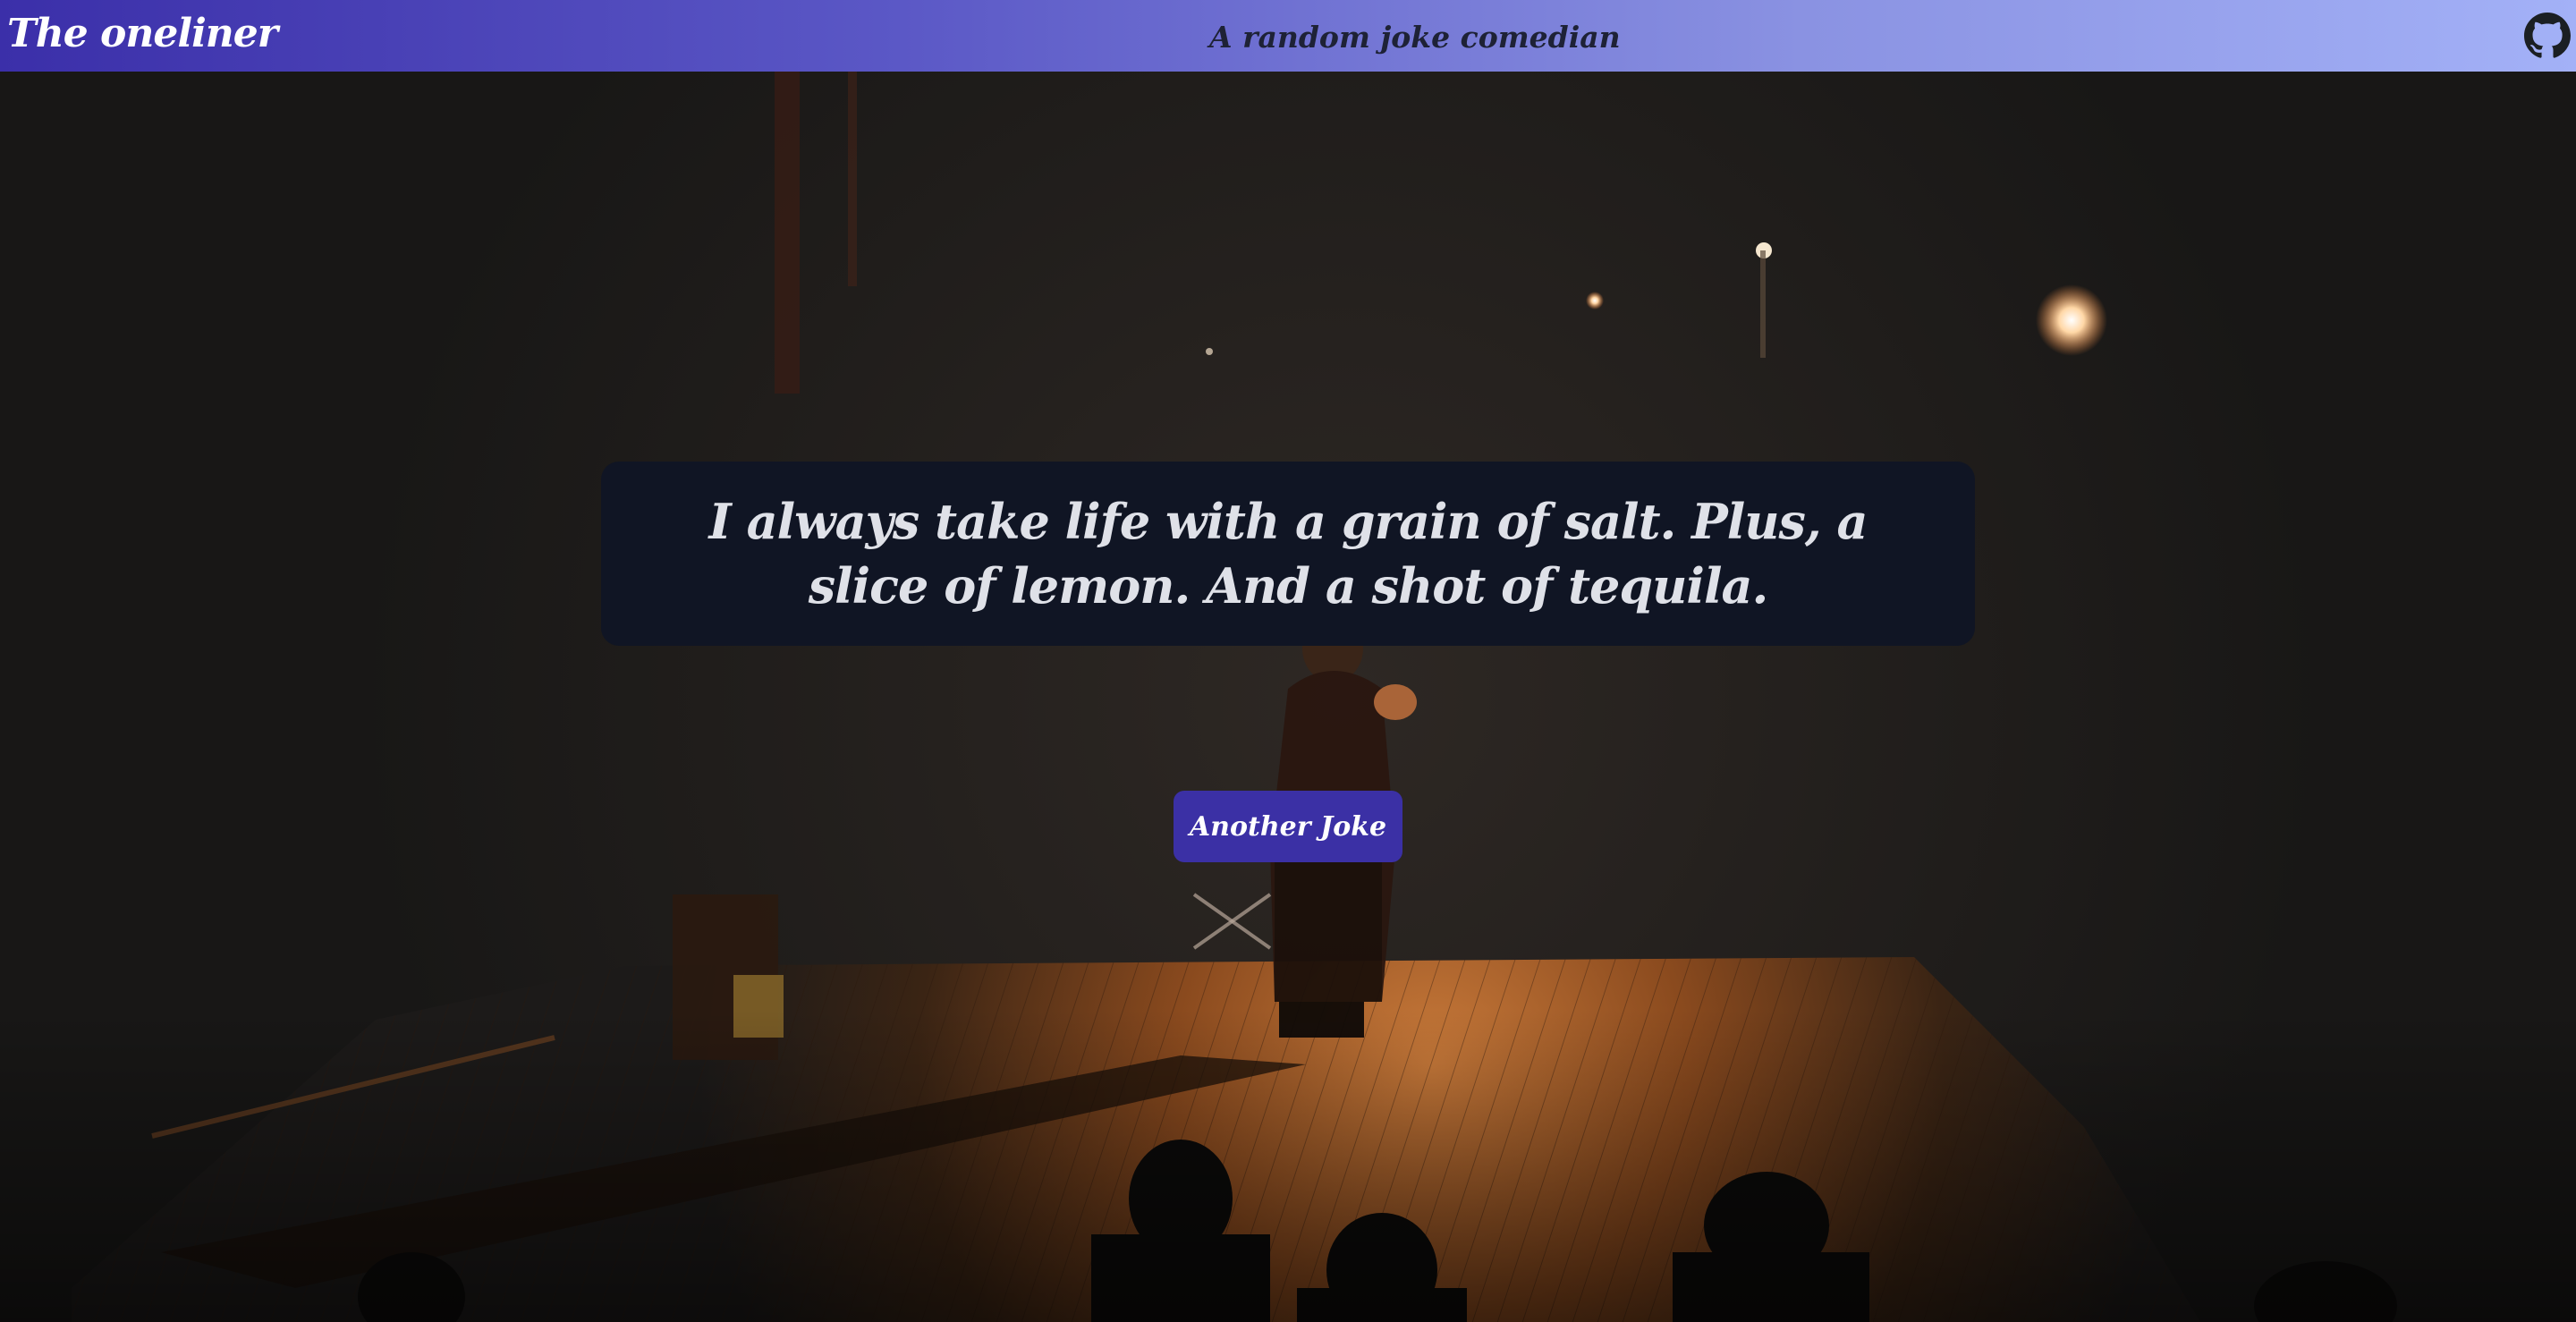 This screenshot has height=1322, width=2576. I want to click on another-joke-button: Another Joke, so click(1288, 826).